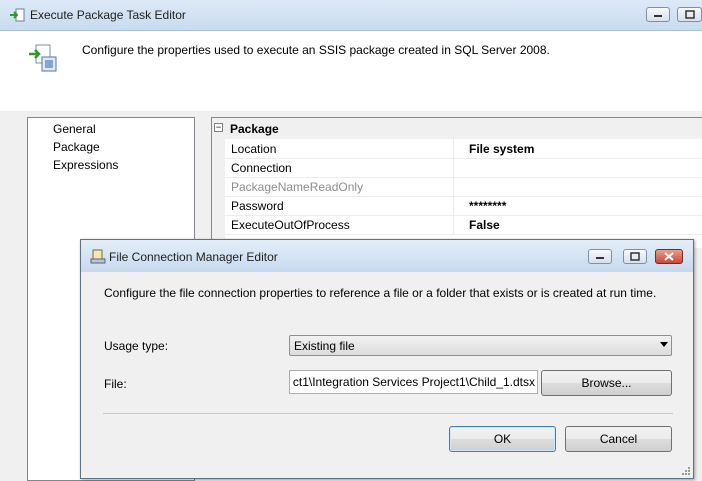  Describe the element at coordinates (115, 384) in the screenshot. I see `file-label: File:` at that location.